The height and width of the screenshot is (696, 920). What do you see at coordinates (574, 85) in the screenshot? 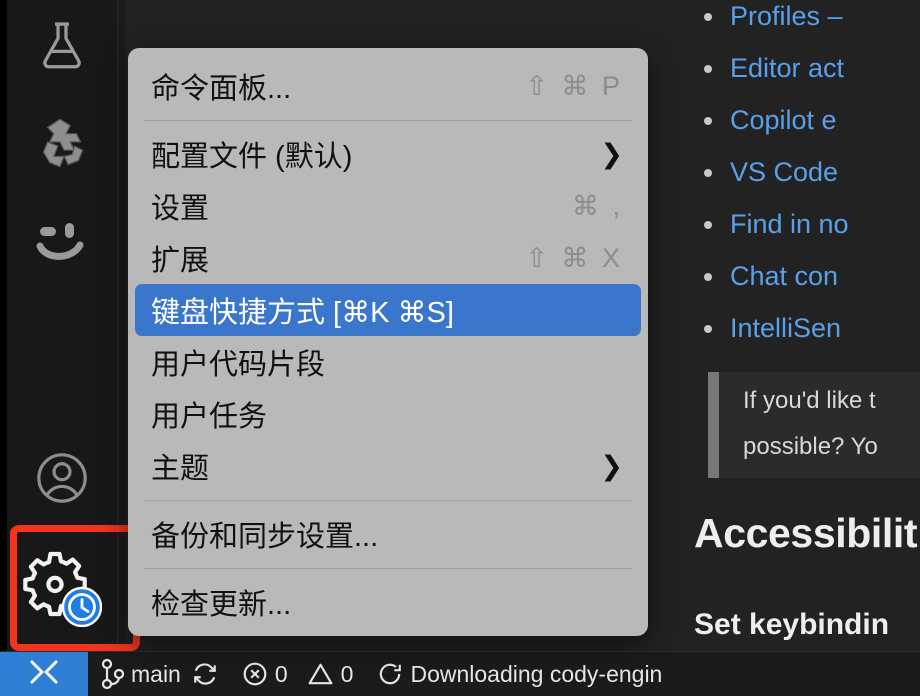
I see `menu-item-accel: ⇧ ⌘ P` at bounding box center [574, 85].